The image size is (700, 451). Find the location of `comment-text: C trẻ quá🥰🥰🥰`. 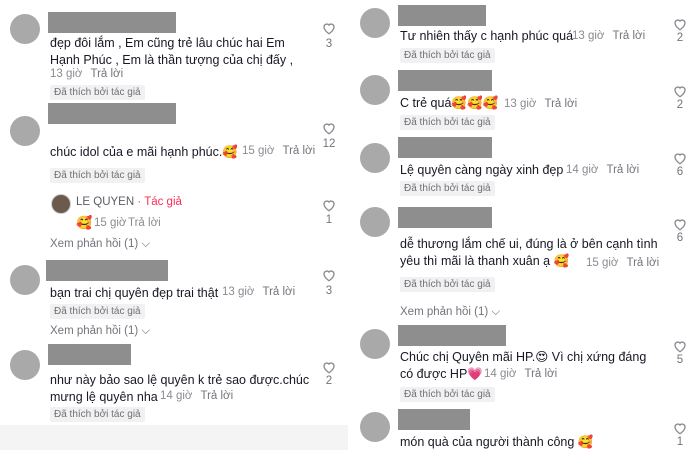

comment-text: C trẻ quá🥰🥰🥰 is located at coordinates (449, 103).